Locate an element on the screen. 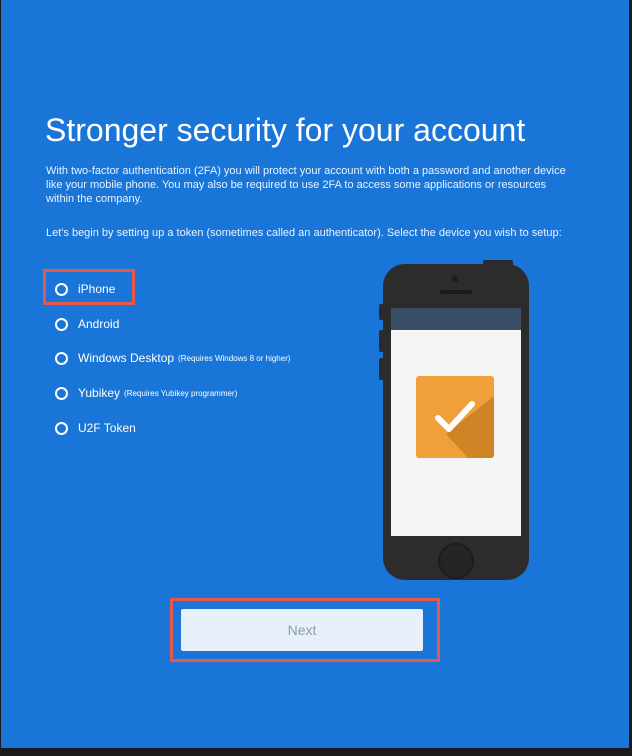  option-label: Android is located at coordinates (99, 324).